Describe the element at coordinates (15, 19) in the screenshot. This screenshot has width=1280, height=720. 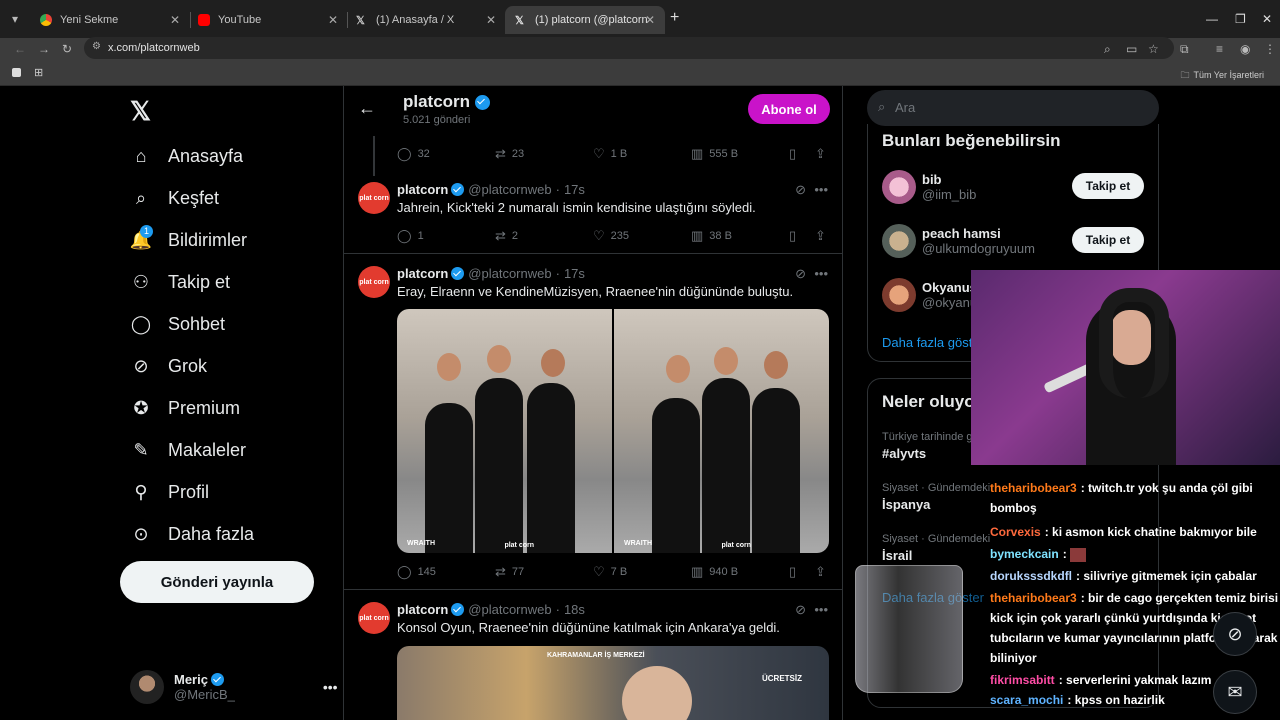
I see `tab-list-icon: ▾` at that location.